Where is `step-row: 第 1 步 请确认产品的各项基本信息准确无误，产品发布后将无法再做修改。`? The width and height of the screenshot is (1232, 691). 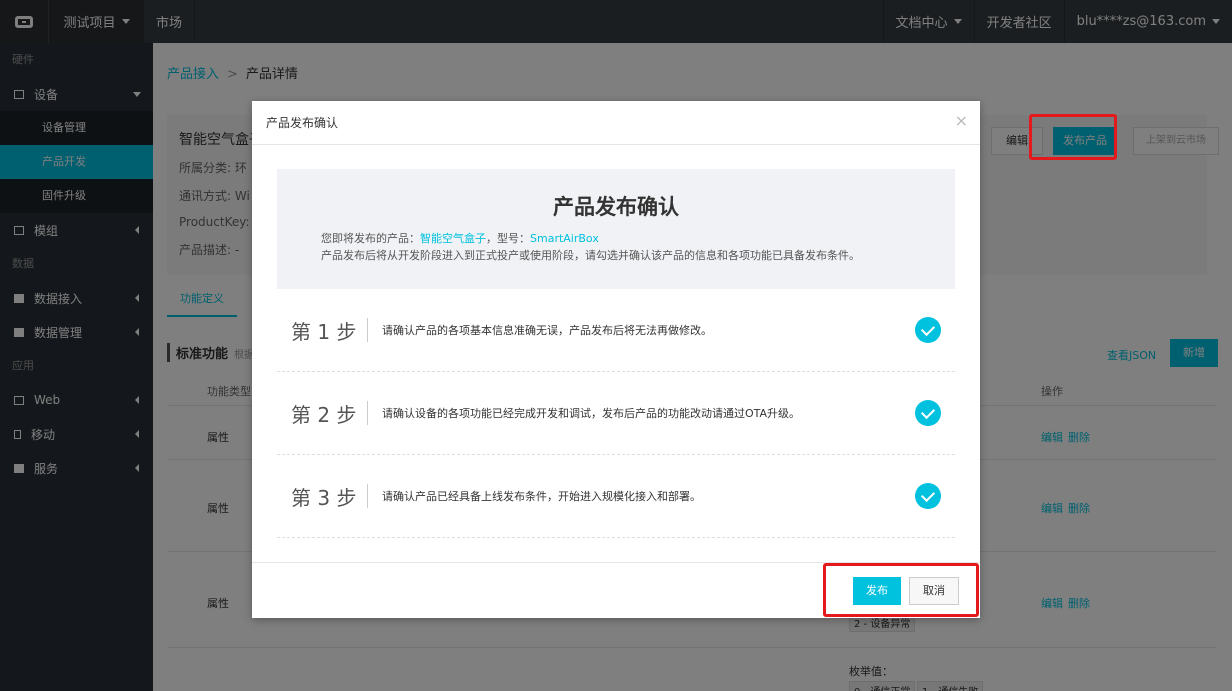 step-row: 第 1 步 请确认产品的各项基本信息准确无误，产品发布后将无法再做修改。 is located at coordinates (616, 330).